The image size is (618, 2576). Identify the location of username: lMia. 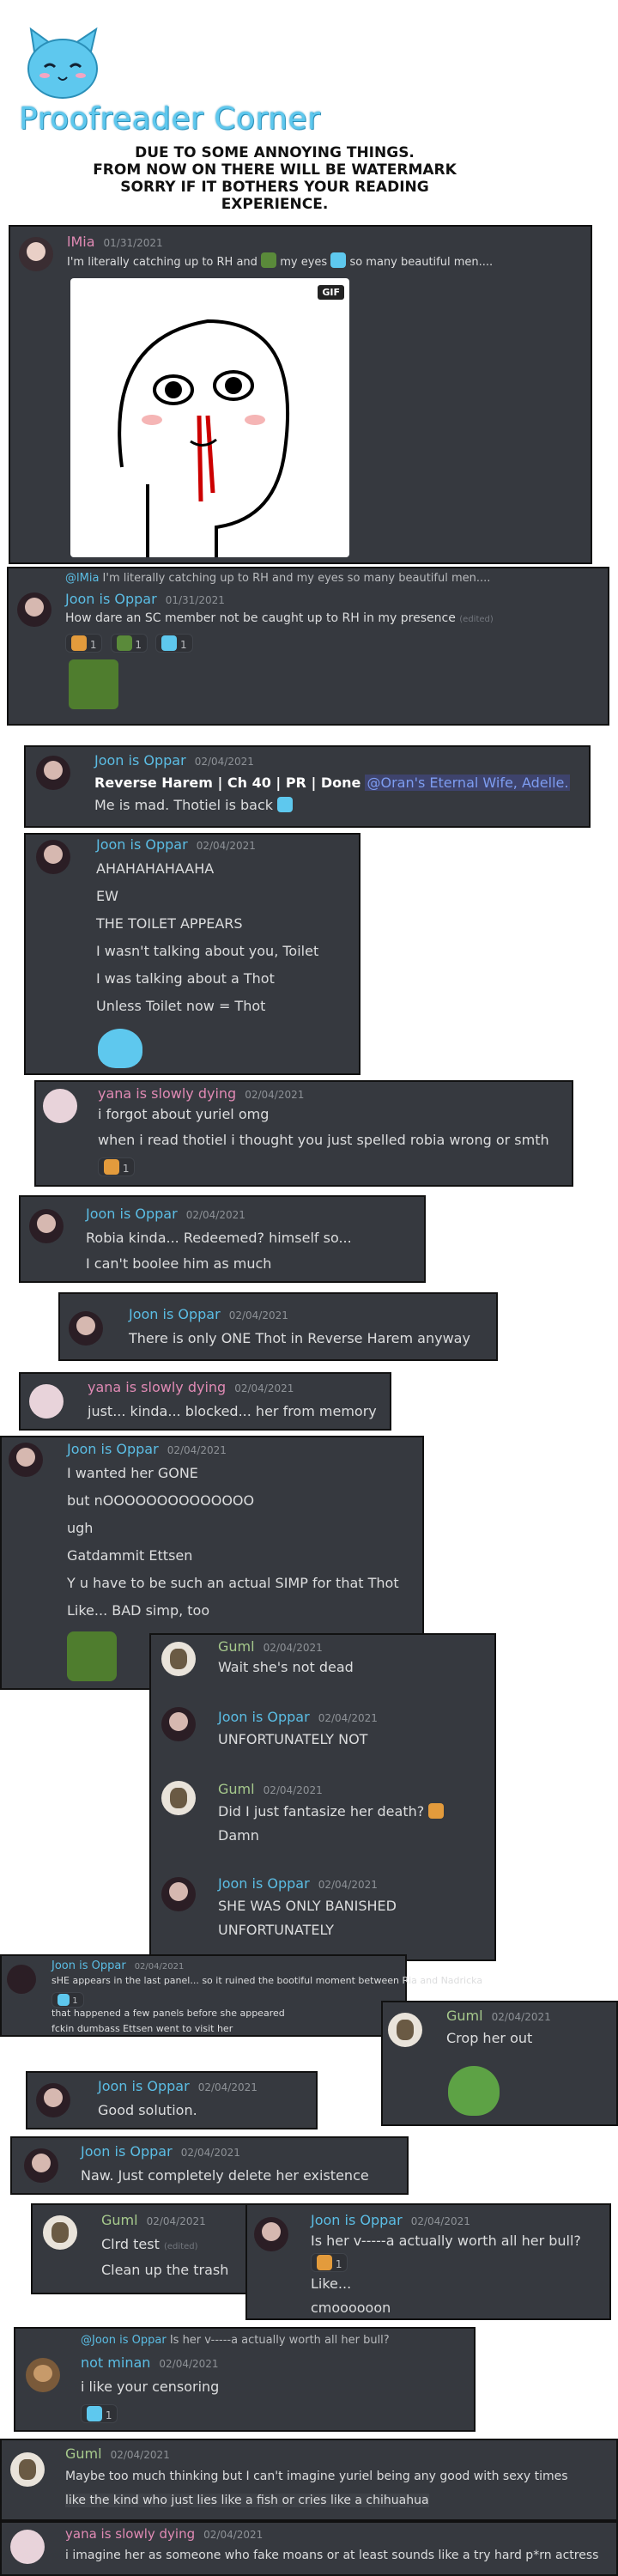
(81, 242).